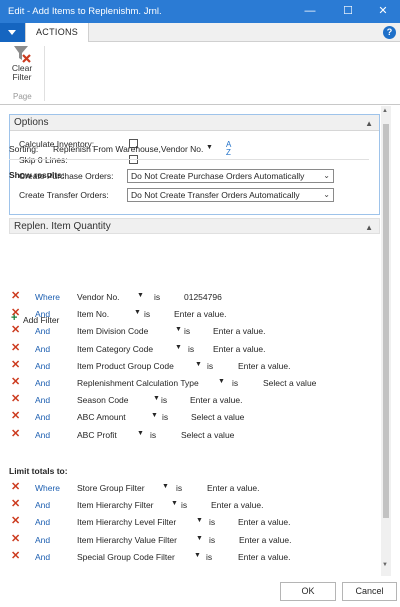  What do you see at coordinates (12, 32) in the screenshot?
I see `ribbon-menu-button` at bounding box center [12, 32].